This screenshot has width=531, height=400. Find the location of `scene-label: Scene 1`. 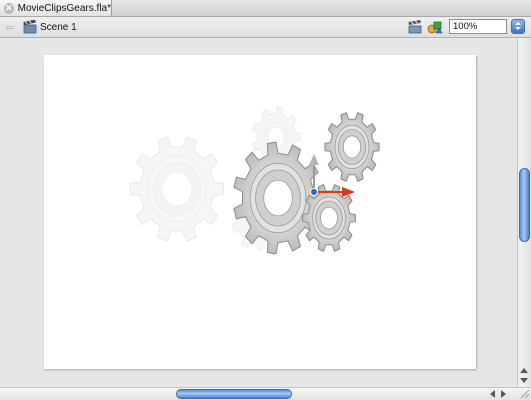

scene-label: Scene 1 is located at coordinates (58, 27).